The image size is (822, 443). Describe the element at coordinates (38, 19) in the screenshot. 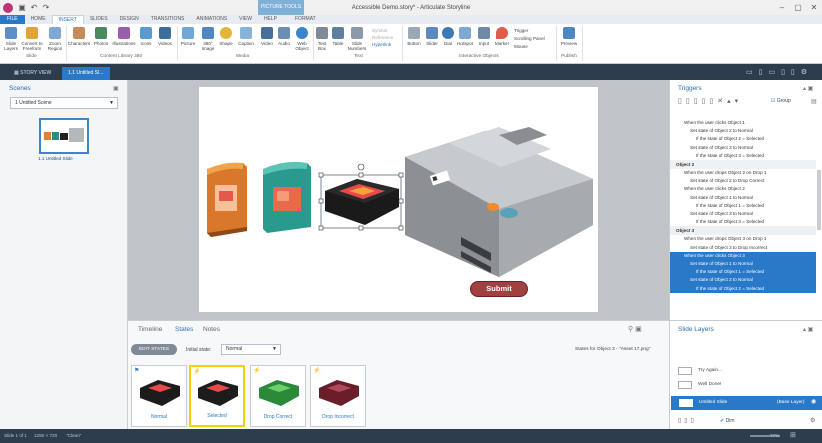

I see `tab-home: HOME` at that location.